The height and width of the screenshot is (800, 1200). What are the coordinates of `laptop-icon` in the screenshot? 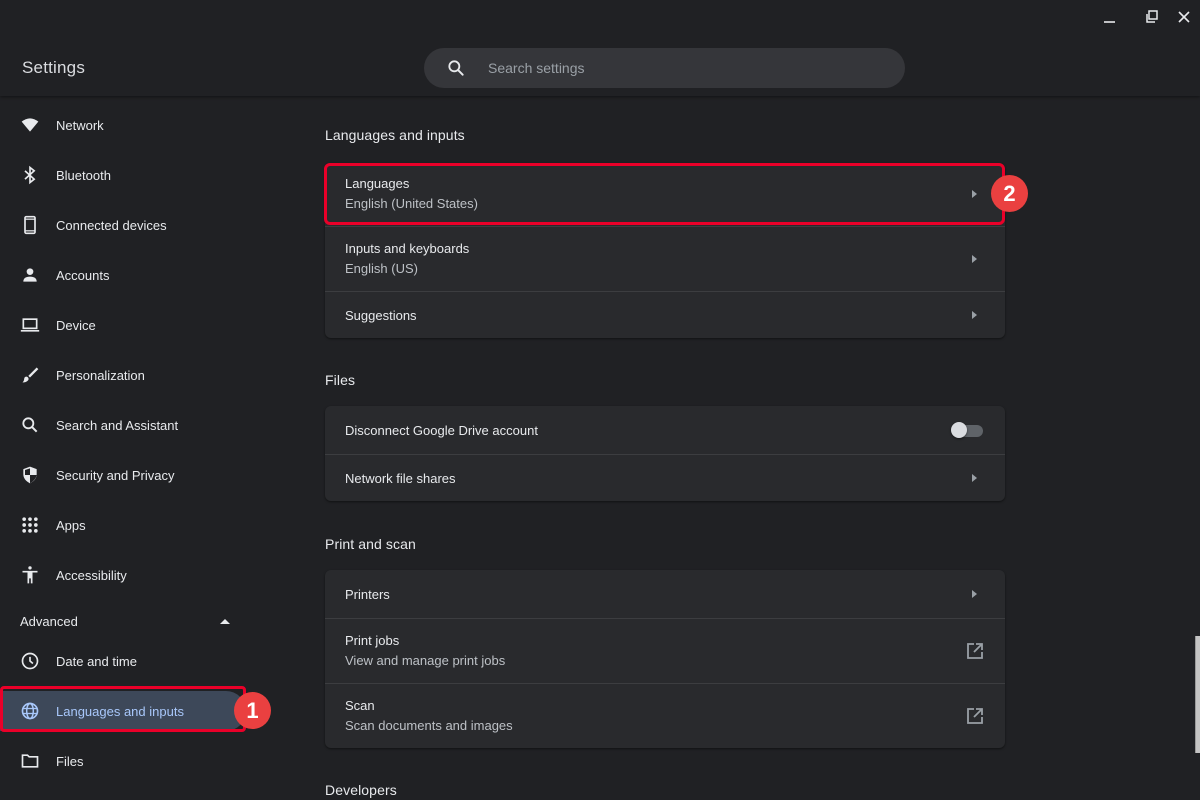 It's located at (30, 325).